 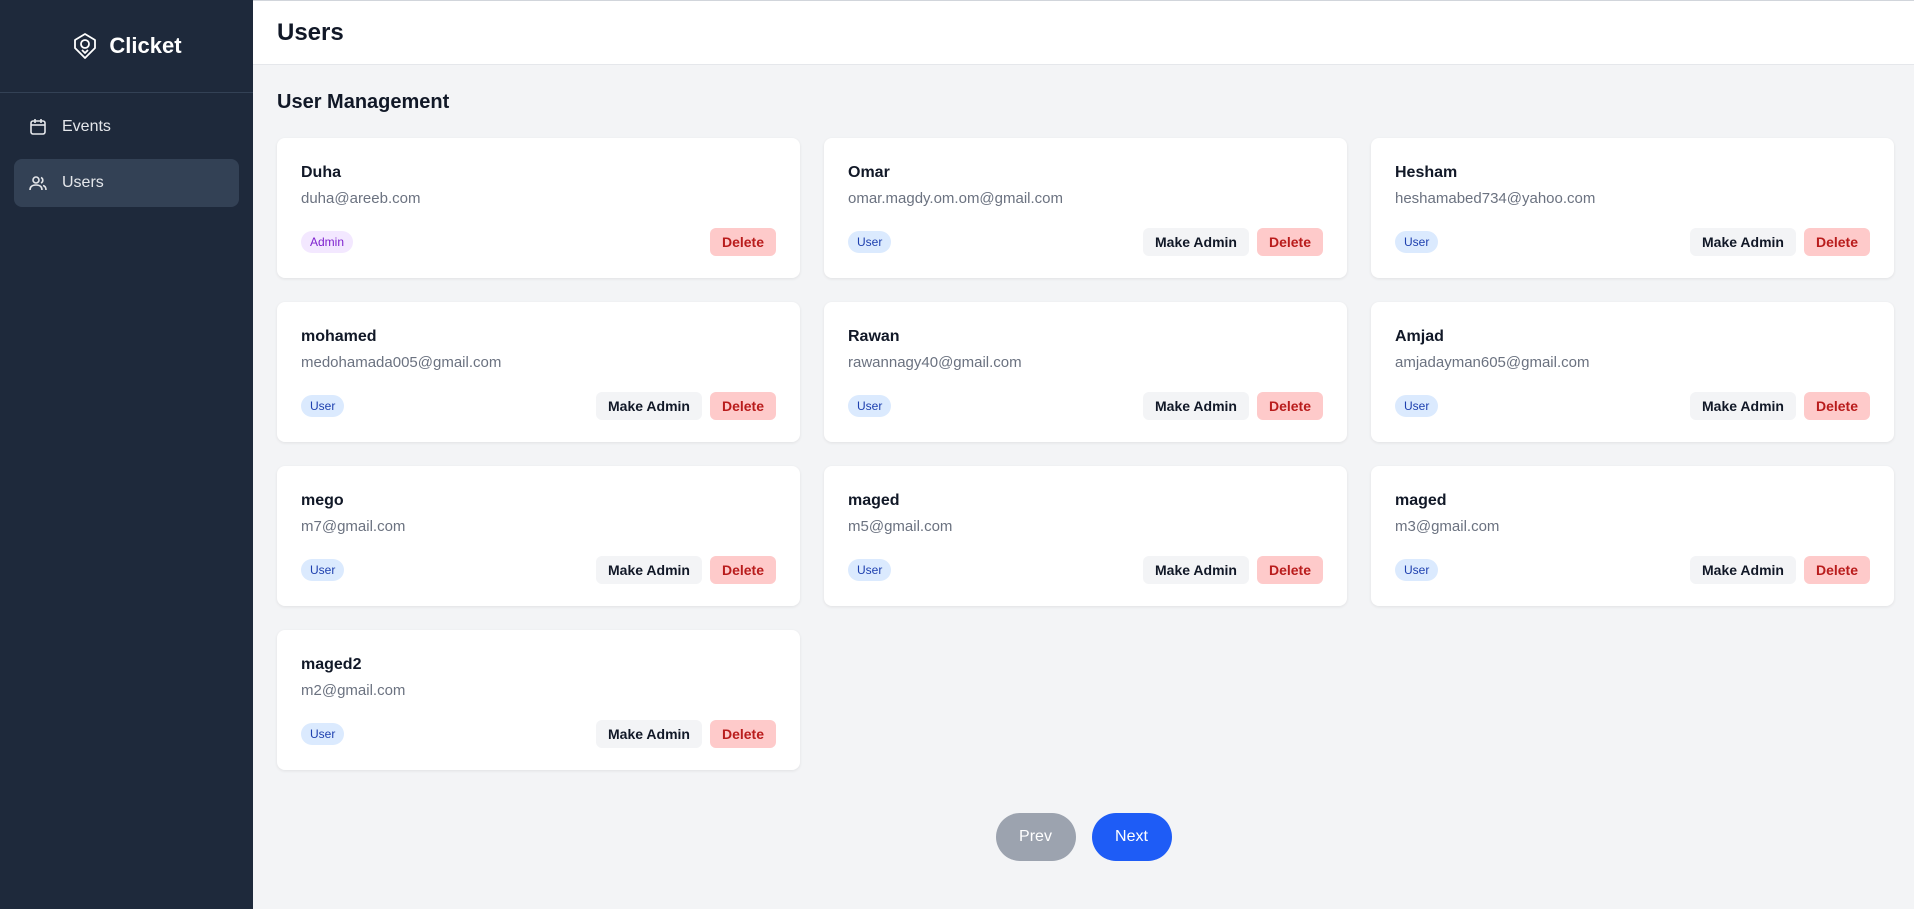 What do you see at coordinates (935, 362) in the screenshot?
I see `user-email: rawannagy40@gmail.com` at bounding box center [935, 362].